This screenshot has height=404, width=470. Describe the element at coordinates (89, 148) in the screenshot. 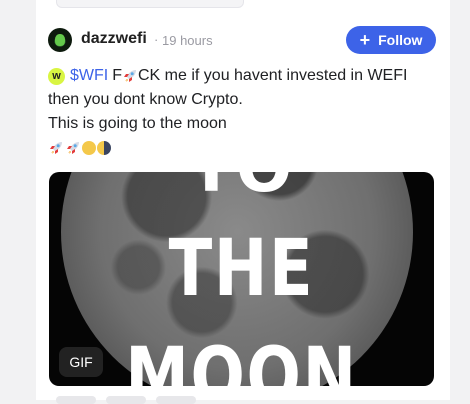

I see `full-moon-icon` at that location.